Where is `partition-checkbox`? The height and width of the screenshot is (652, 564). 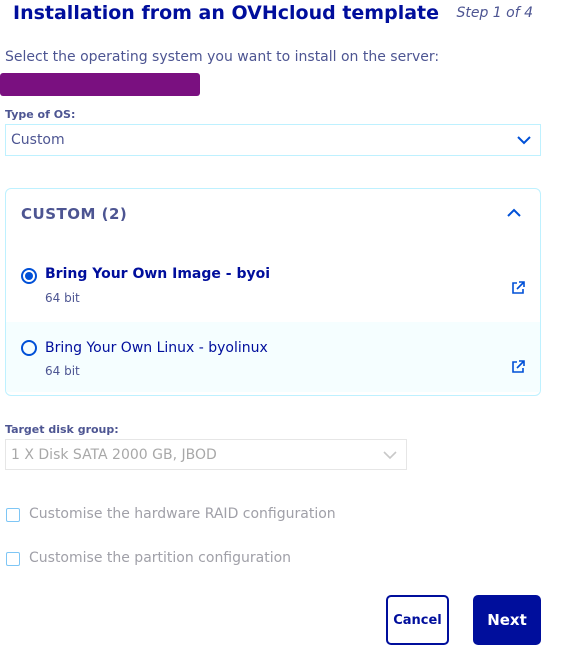
partition-checkbox is located at coordinates (13, 559).